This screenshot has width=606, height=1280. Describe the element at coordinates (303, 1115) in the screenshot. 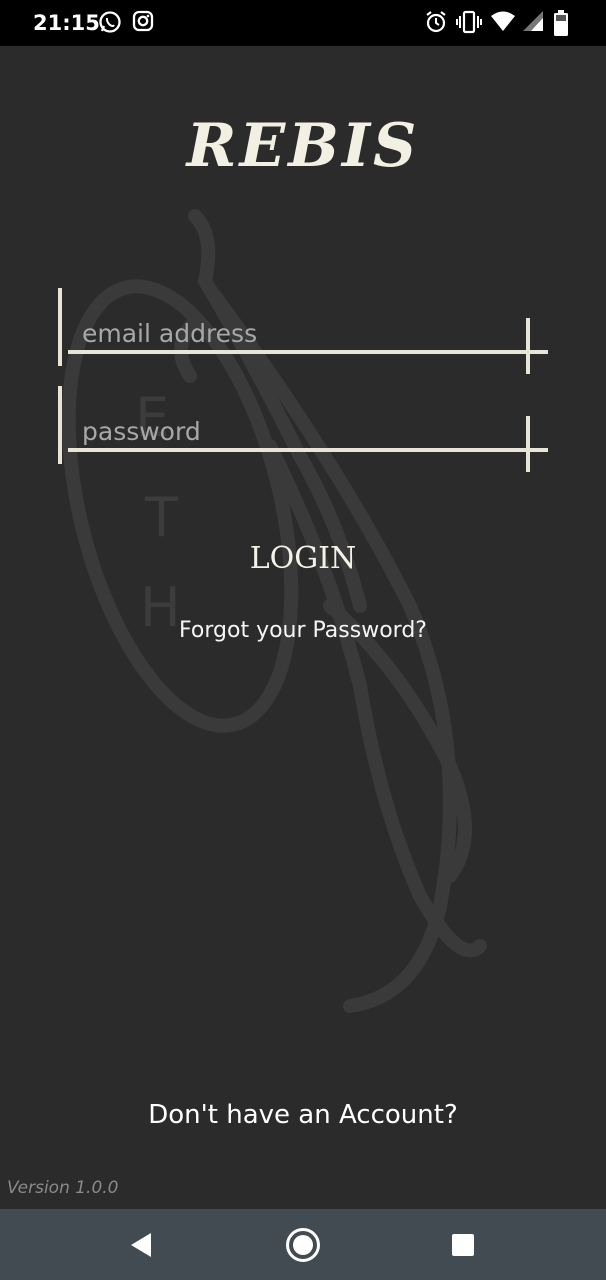

I see `signup-link: Don't have an Account?` at that location.